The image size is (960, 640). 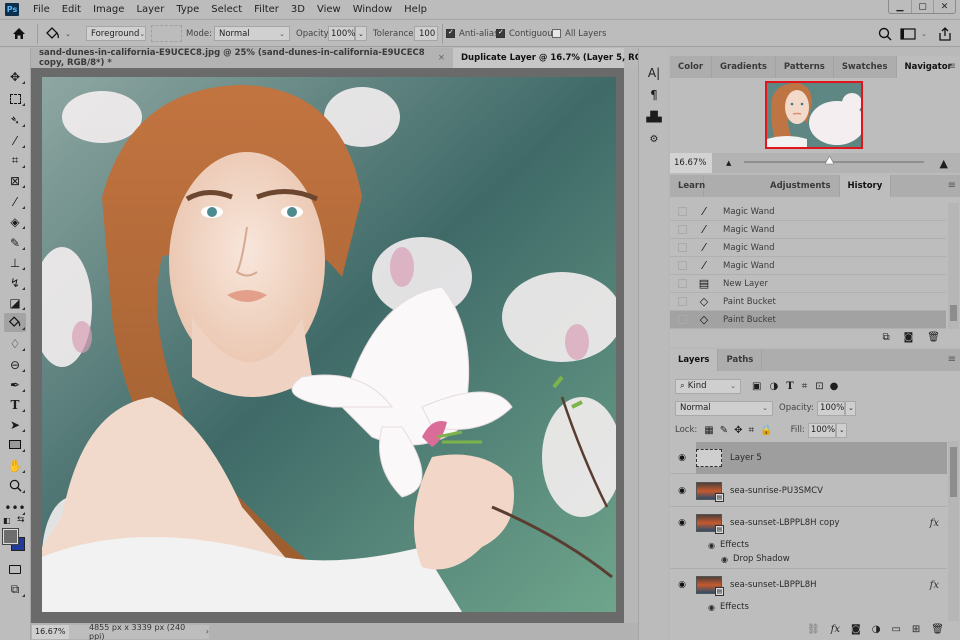 What do you see at coordinates (756, 386) in the screenshot?
I see `filter-pixel-icon: ▣` at bounding box center [756, 386].